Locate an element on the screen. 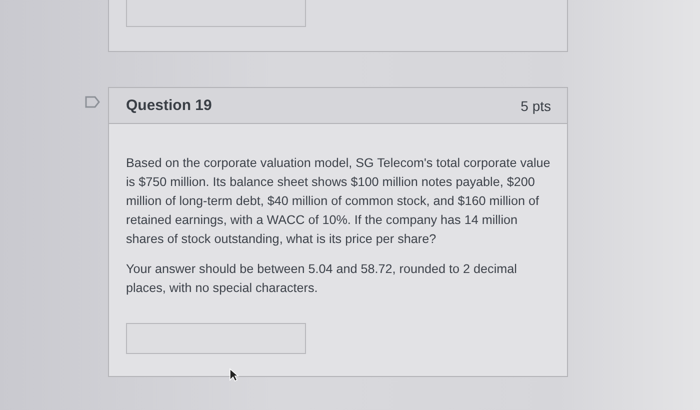 The width and height of the screenshot is (700, 410). question-text: Your answer should be between 5.04 and 58.72, rounded to 2 decimal places, with no special characters. is located at coordinates (322, 279).